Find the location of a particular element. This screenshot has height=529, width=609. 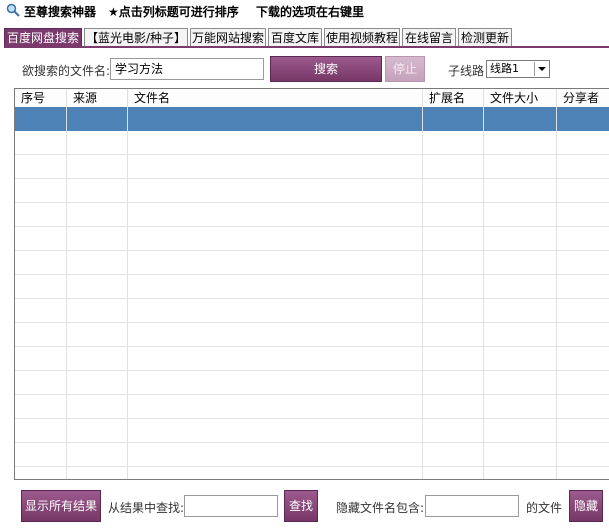

subline-selected-value: 线路1 is located at coordinates (504, 68).